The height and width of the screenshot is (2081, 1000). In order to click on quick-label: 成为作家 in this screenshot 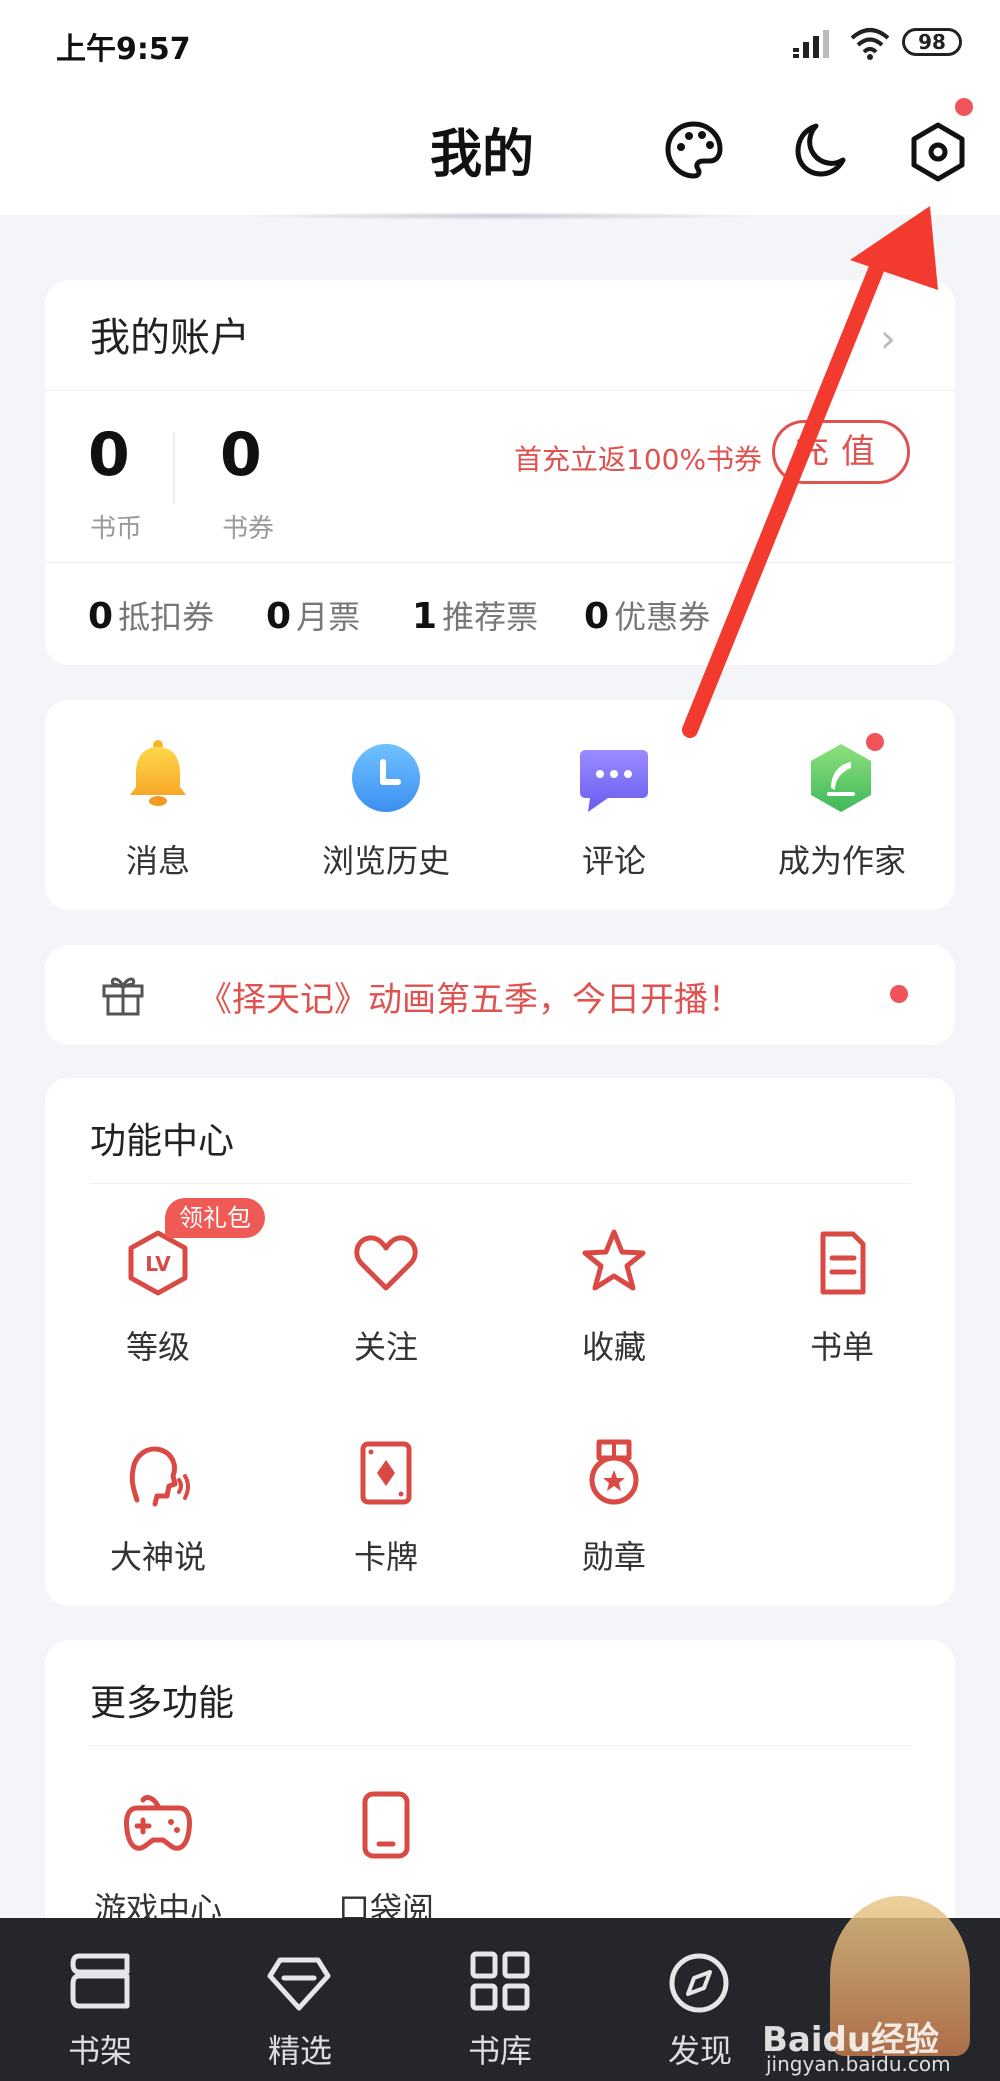, I will do `click(841, 861)`.